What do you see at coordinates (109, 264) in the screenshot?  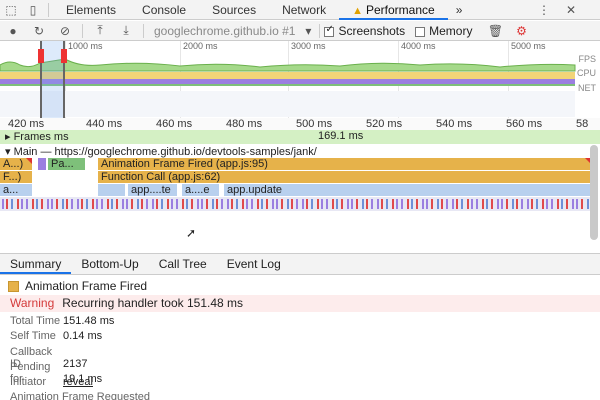 I see `tab-bottom-up: Bottom-Up` at bounding box center [109, 264].